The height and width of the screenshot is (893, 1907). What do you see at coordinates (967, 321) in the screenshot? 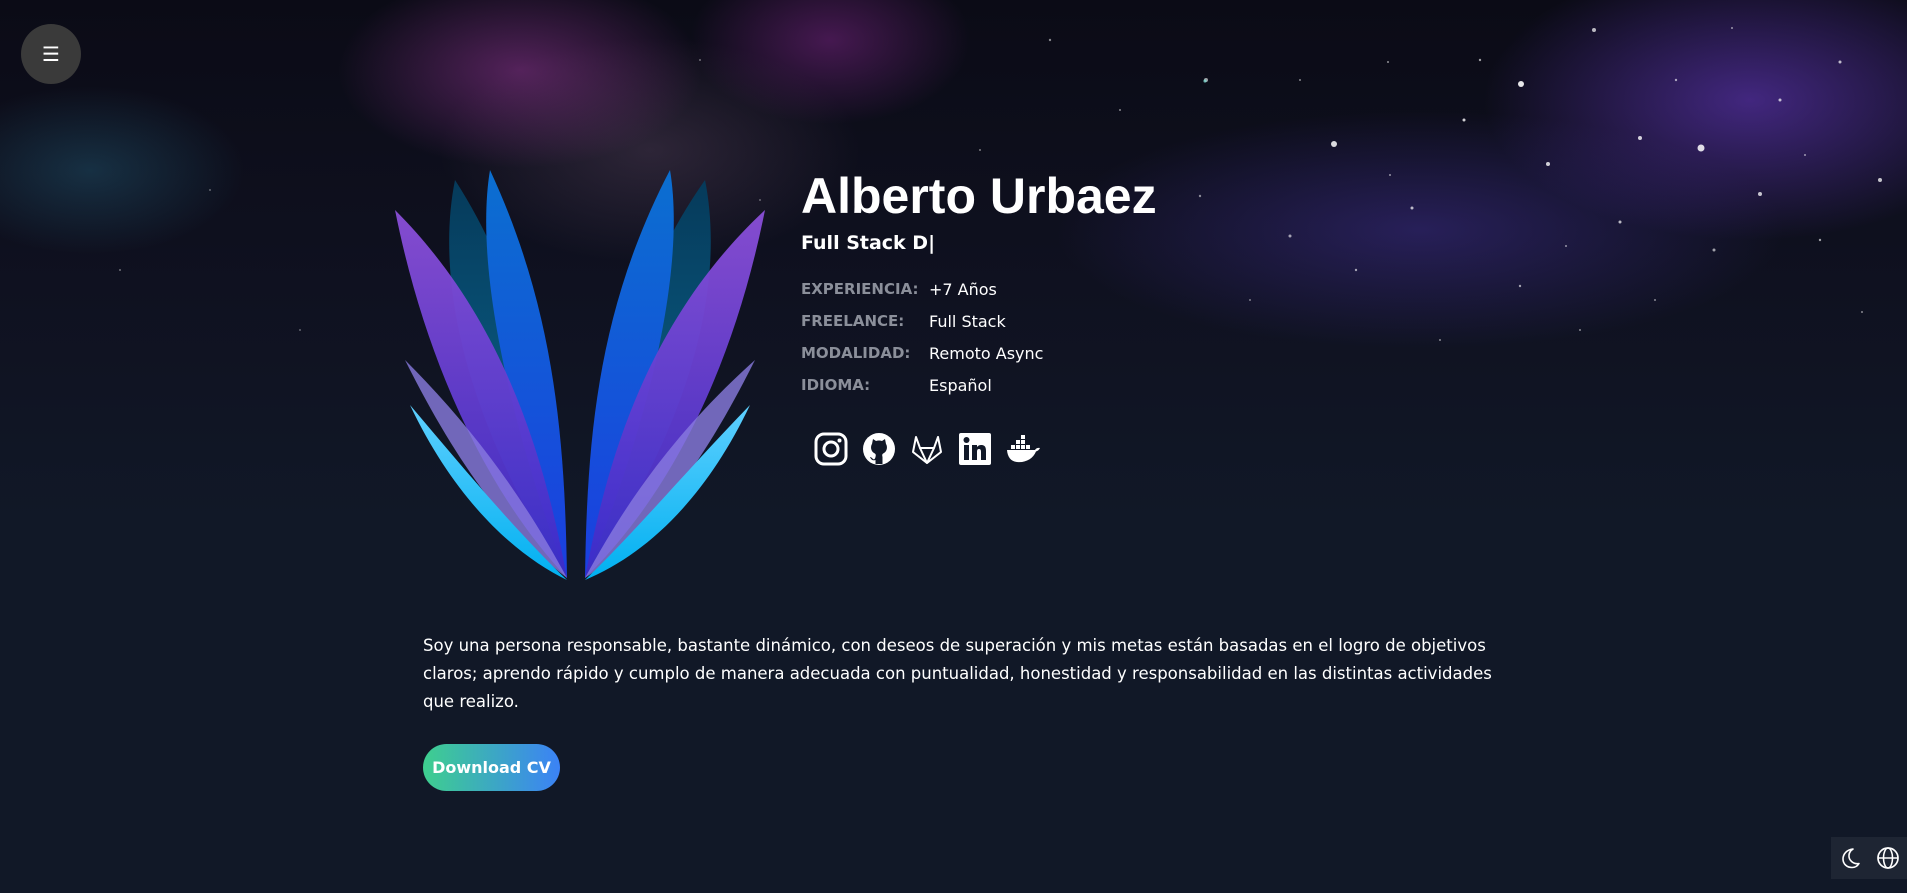
I see `info-value: Full Stack` at bounding box center [967, 321].